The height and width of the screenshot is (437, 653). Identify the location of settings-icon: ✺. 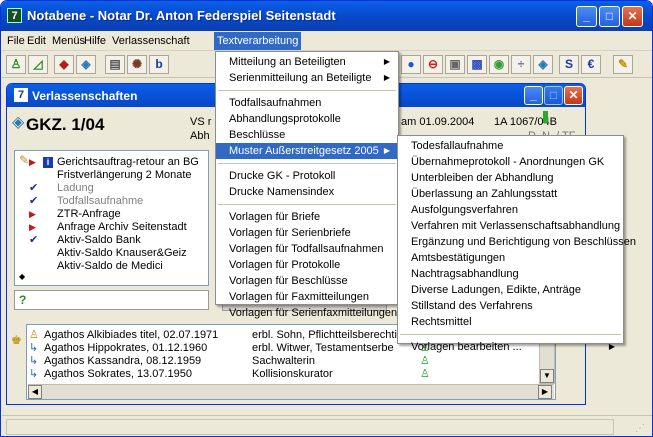
(137, 64).